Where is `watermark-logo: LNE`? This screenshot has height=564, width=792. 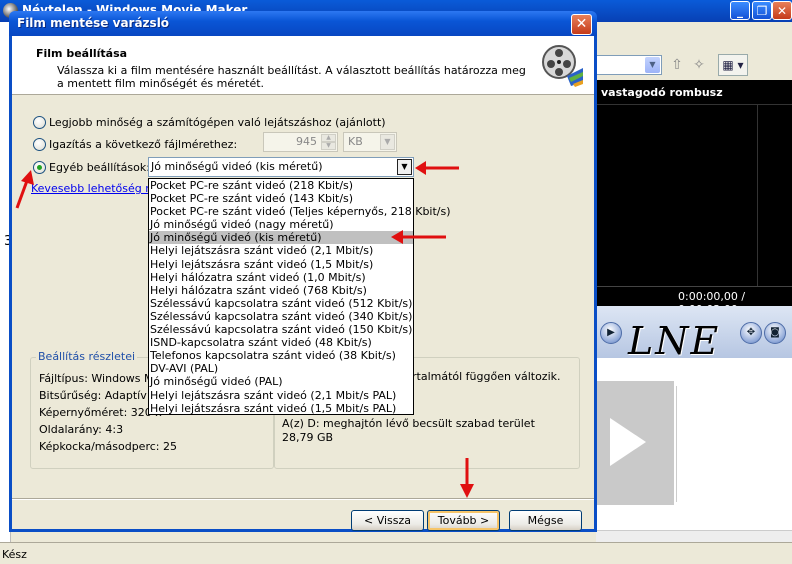
watermark-logo: LNE is located at coordinates (674, 341).